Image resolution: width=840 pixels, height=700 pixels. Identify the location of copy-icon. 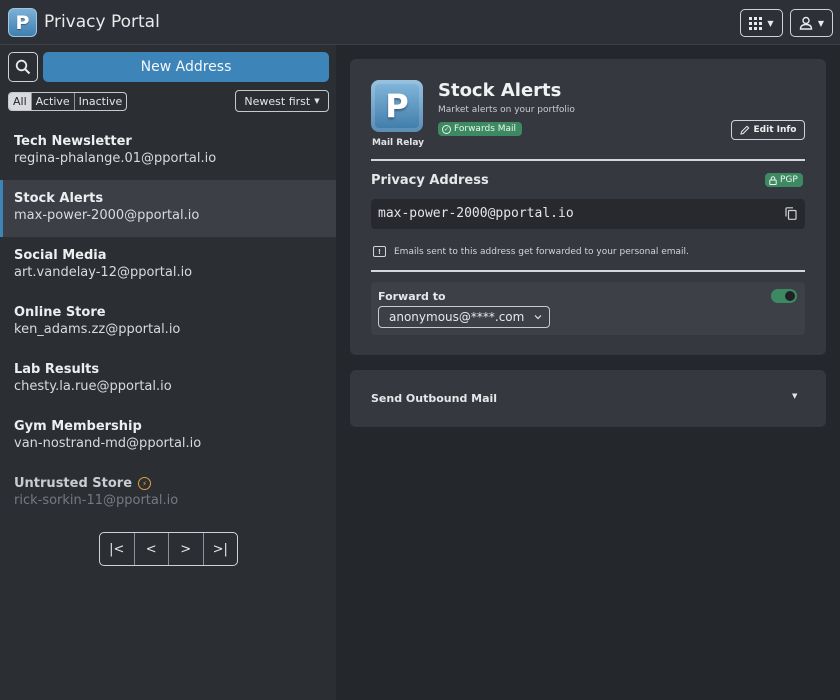
(791, 213).